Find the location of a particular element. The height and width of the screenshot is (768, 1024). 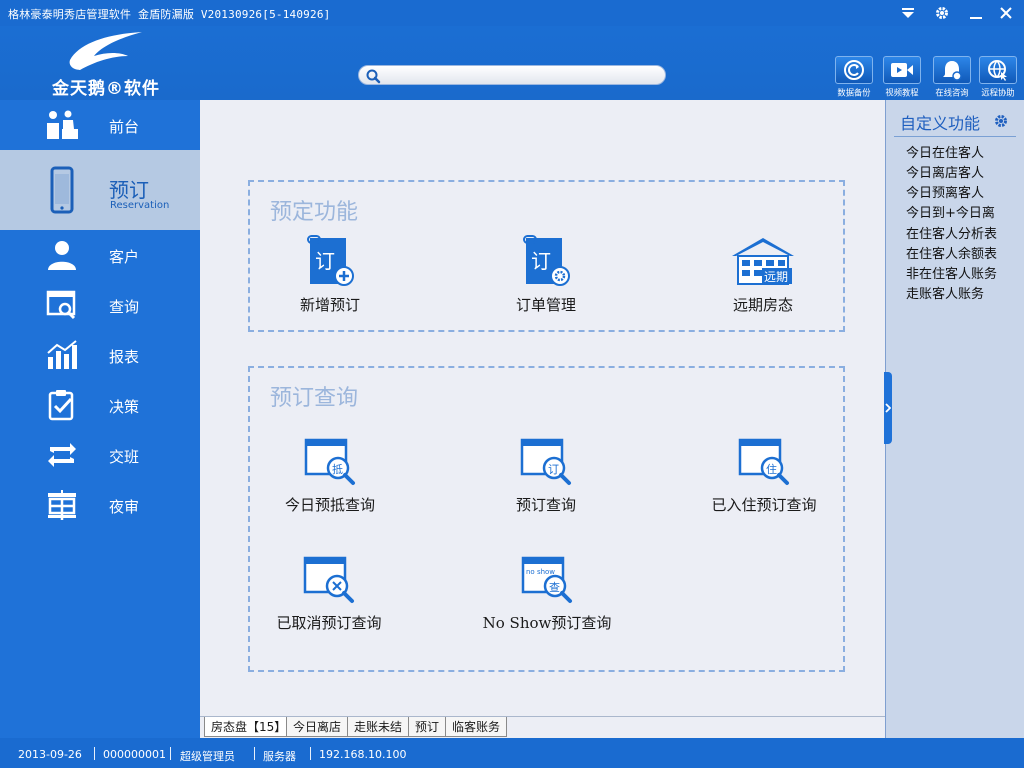

sidebar-item-label: 夜审 is located at coordinates (124, 507).